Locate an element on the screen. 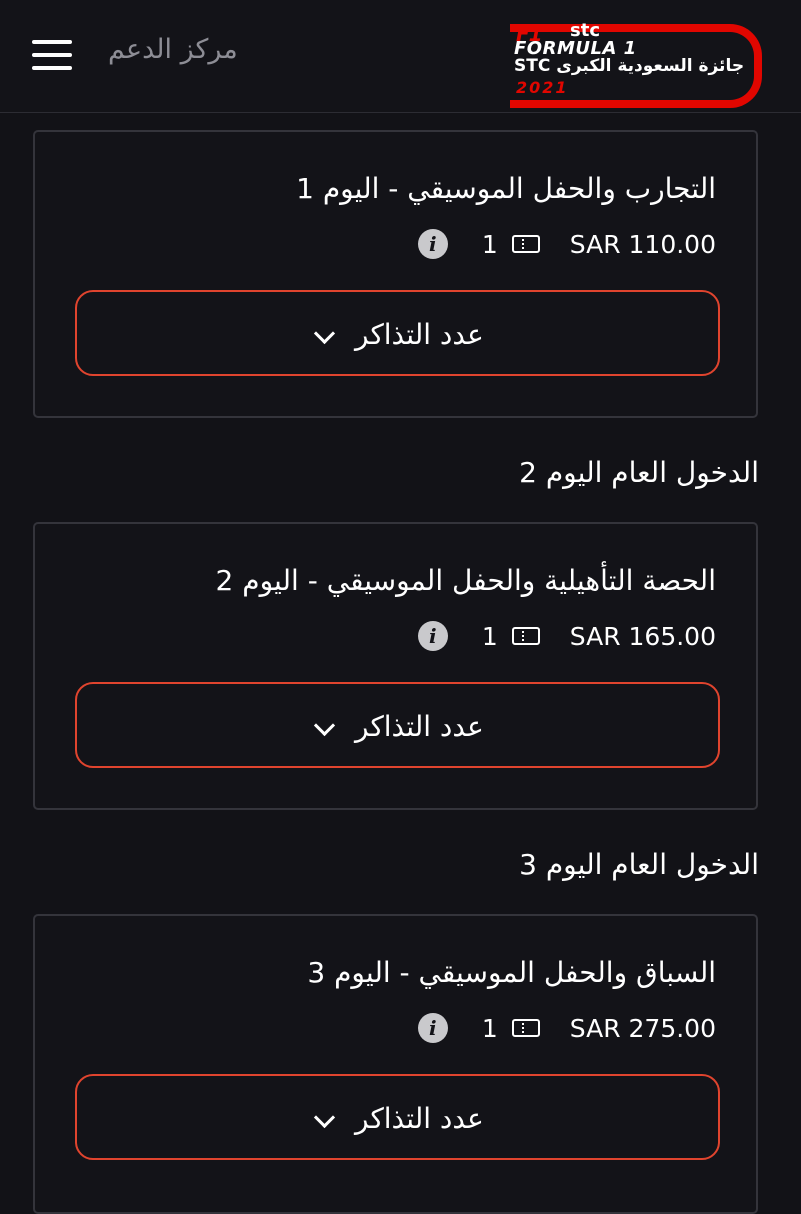 The height and width of the screenshot is (1214, 801). logo-arabic-text: STC جائزة السعودية الكبرى is located at coordinates (629, 66).